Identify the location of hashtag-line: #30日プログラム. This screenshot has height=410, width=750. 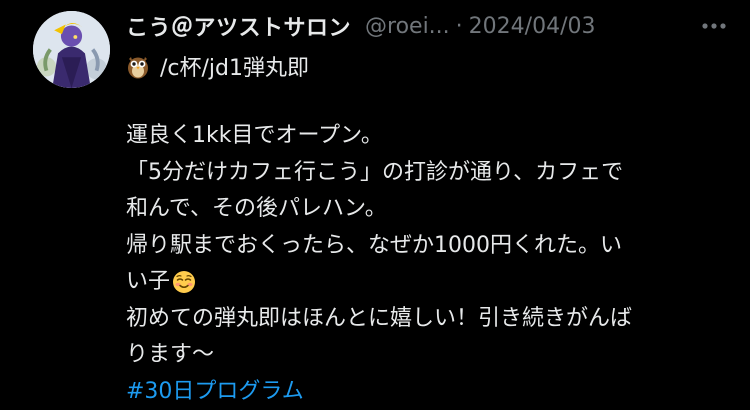
(431, 392).